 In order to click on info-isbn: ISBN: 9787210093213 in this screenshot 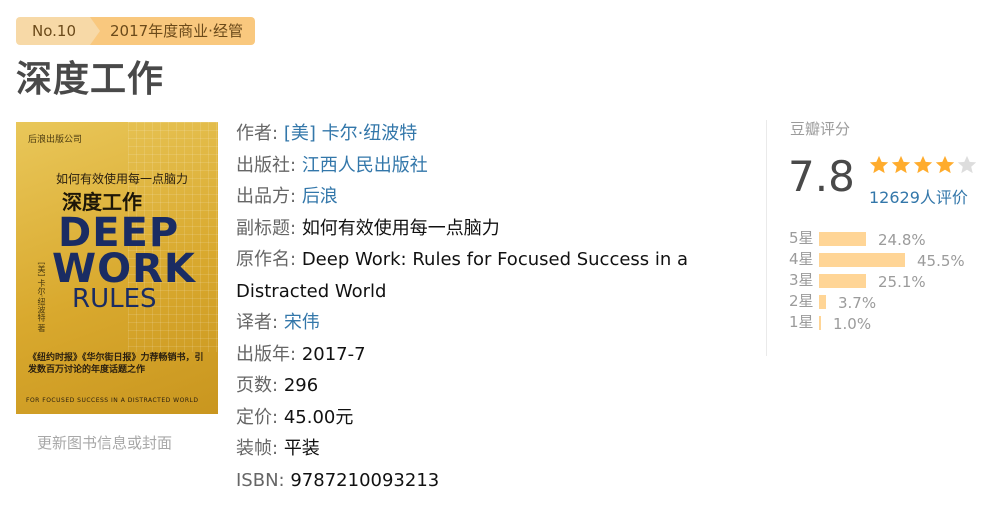, I will do `click(471, 481)`.